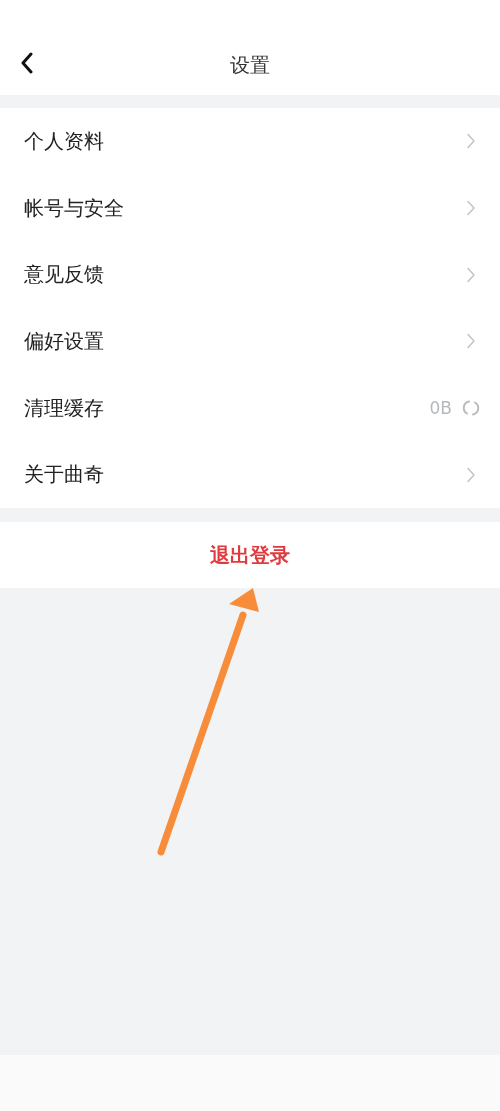  I want to click on settings-item: 偏好设置, so click(250, 341).